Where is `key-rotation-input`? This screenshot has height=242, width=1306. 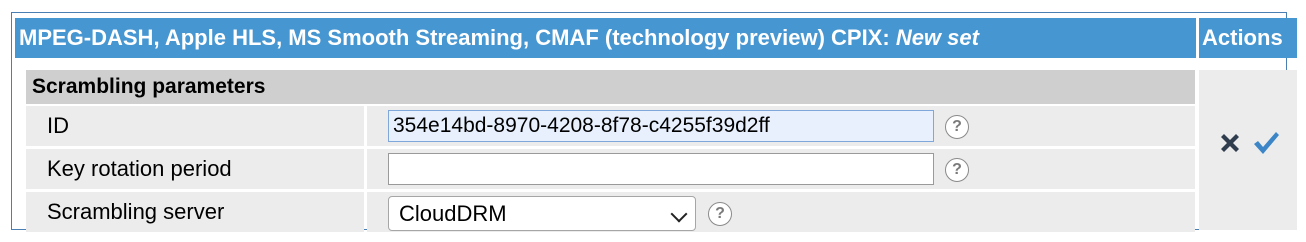 key-rotation-input is located at coordinates (661, 169).